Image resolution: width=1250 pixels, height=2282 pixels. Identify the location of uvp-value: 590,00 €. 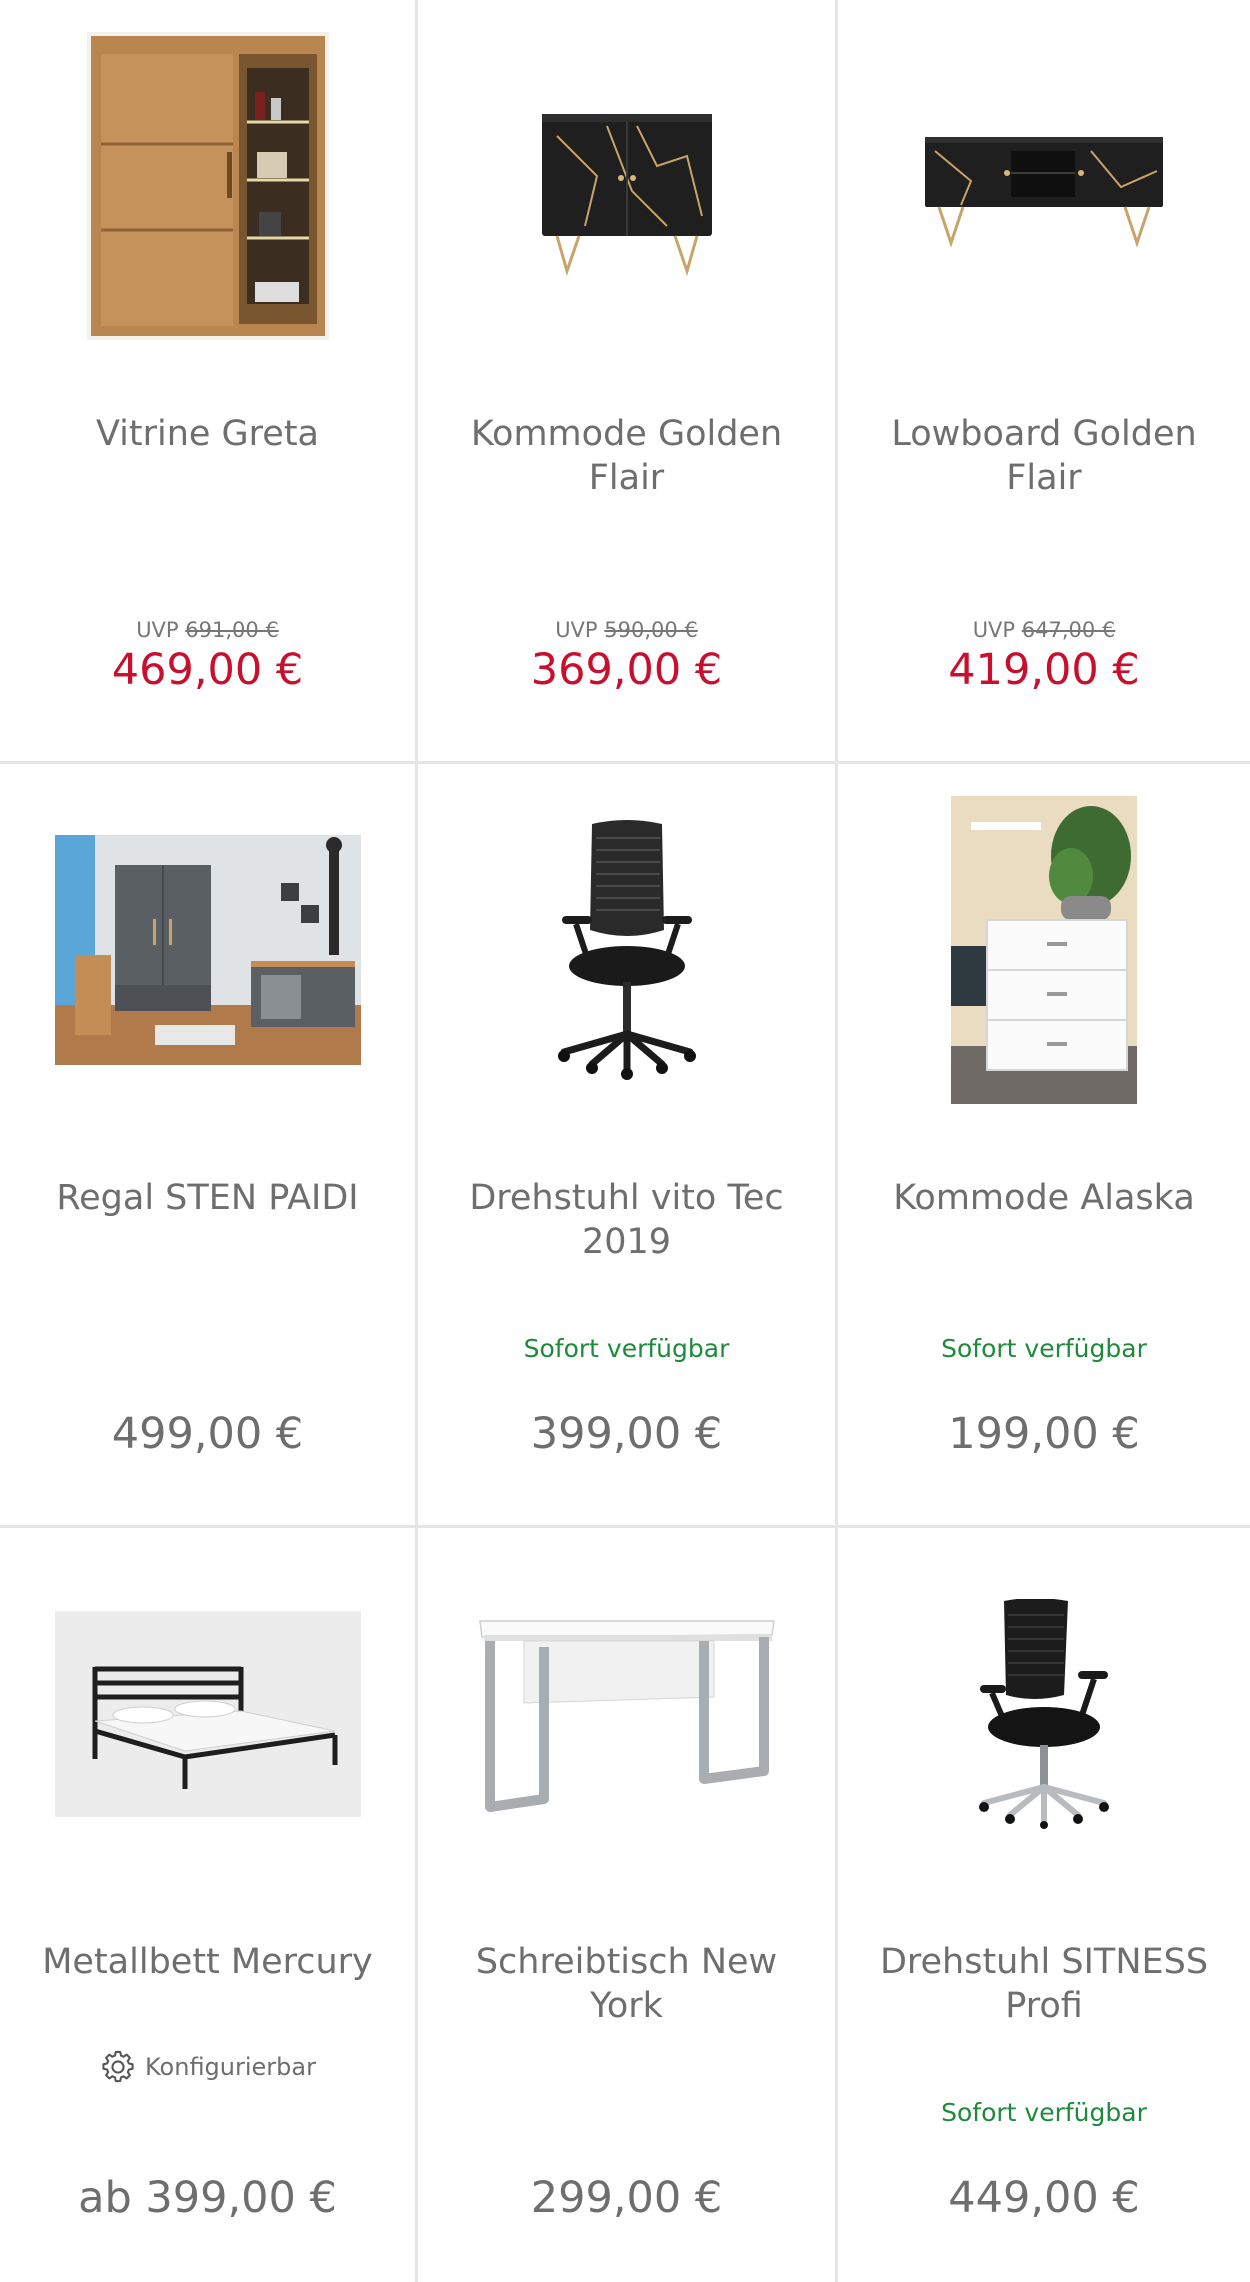
(651, 630).